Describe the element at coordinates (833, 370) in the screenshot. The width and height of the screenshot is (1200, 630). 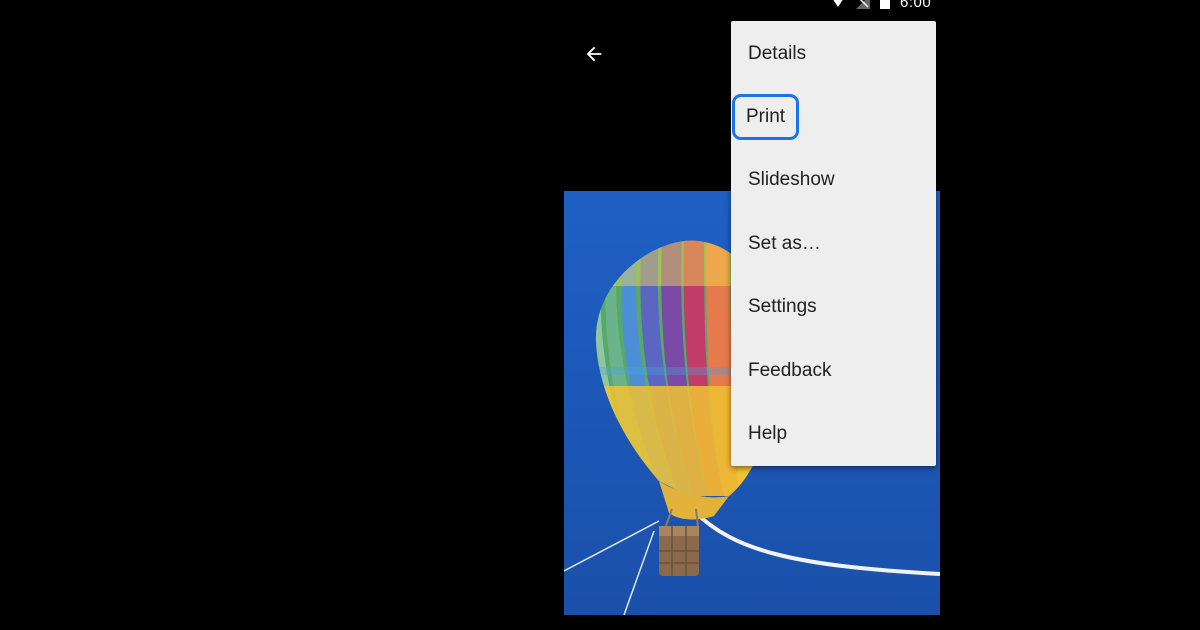
I see `menu-item-feedback: Feedback` at that location.